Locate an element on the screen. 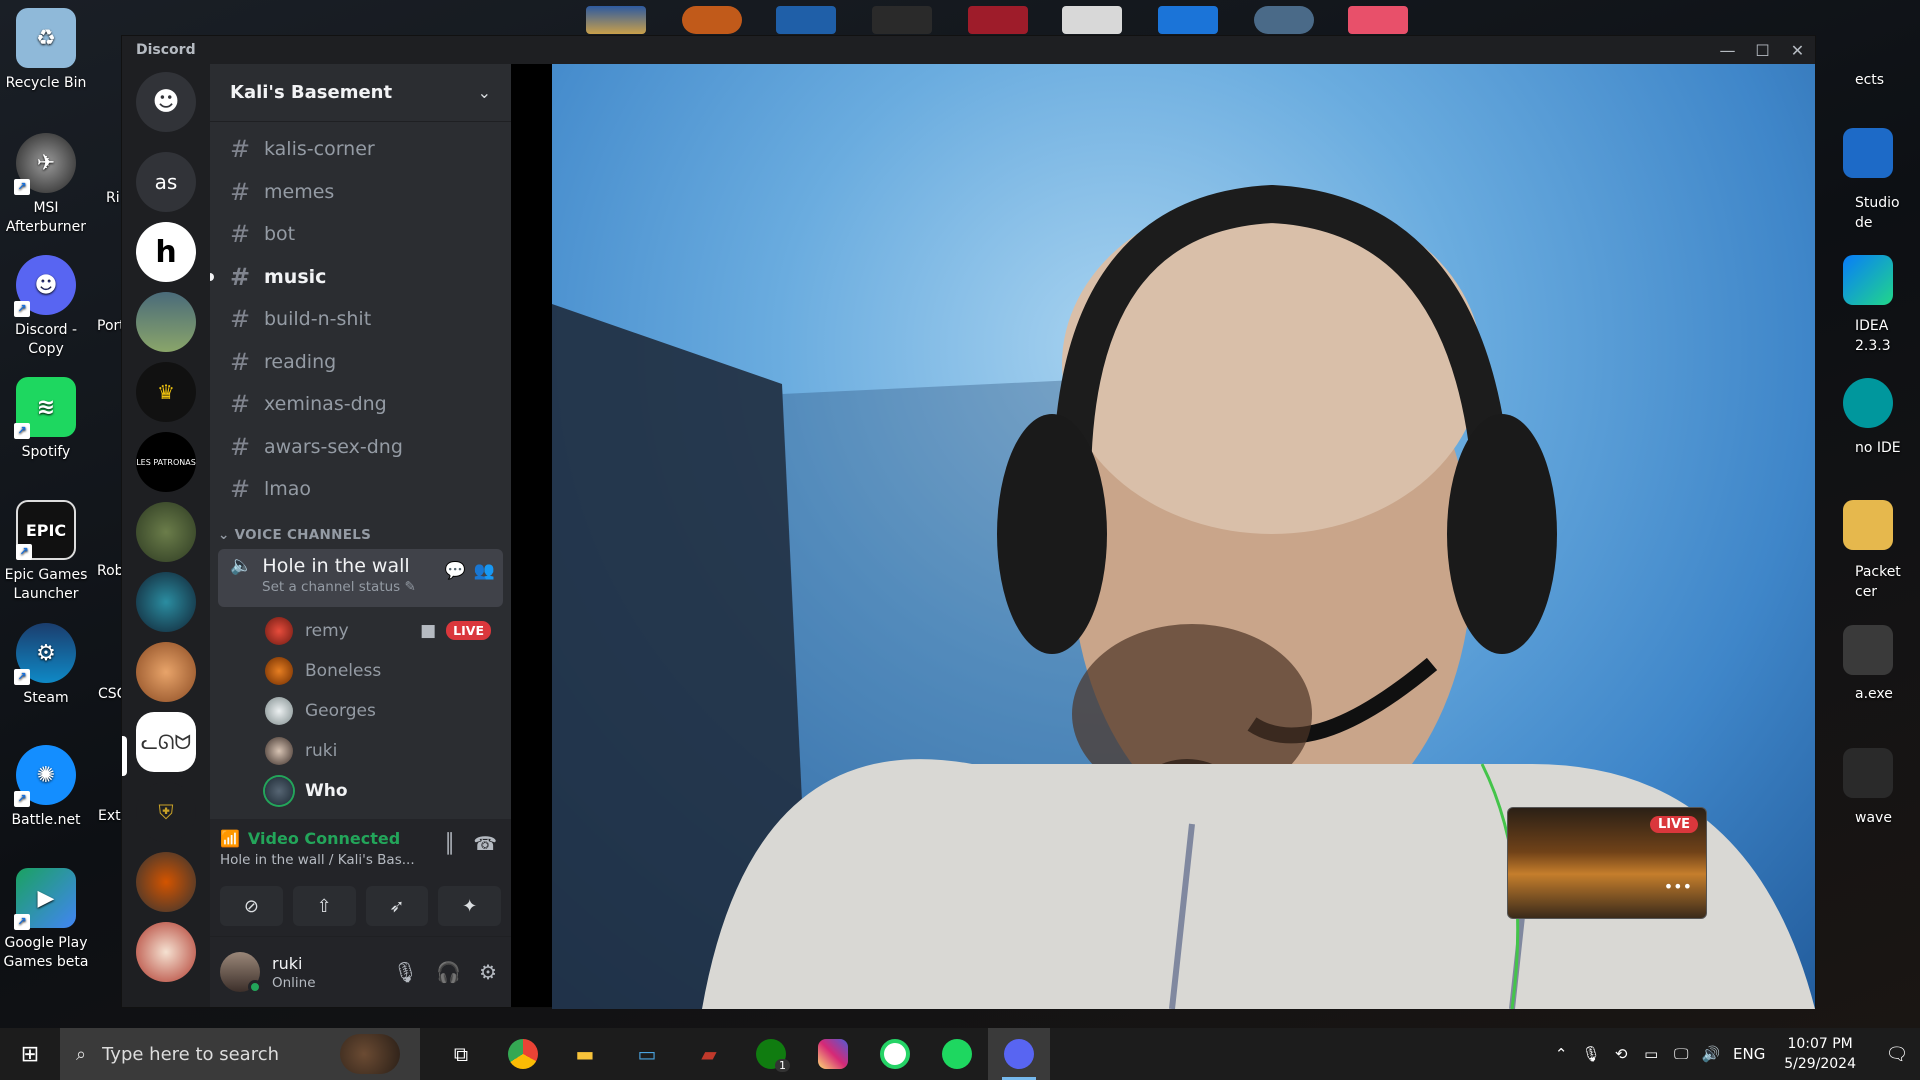 This screenshot has height=1080, width=1920. invite-icon: 👥 is located at coordinates (484, 571).